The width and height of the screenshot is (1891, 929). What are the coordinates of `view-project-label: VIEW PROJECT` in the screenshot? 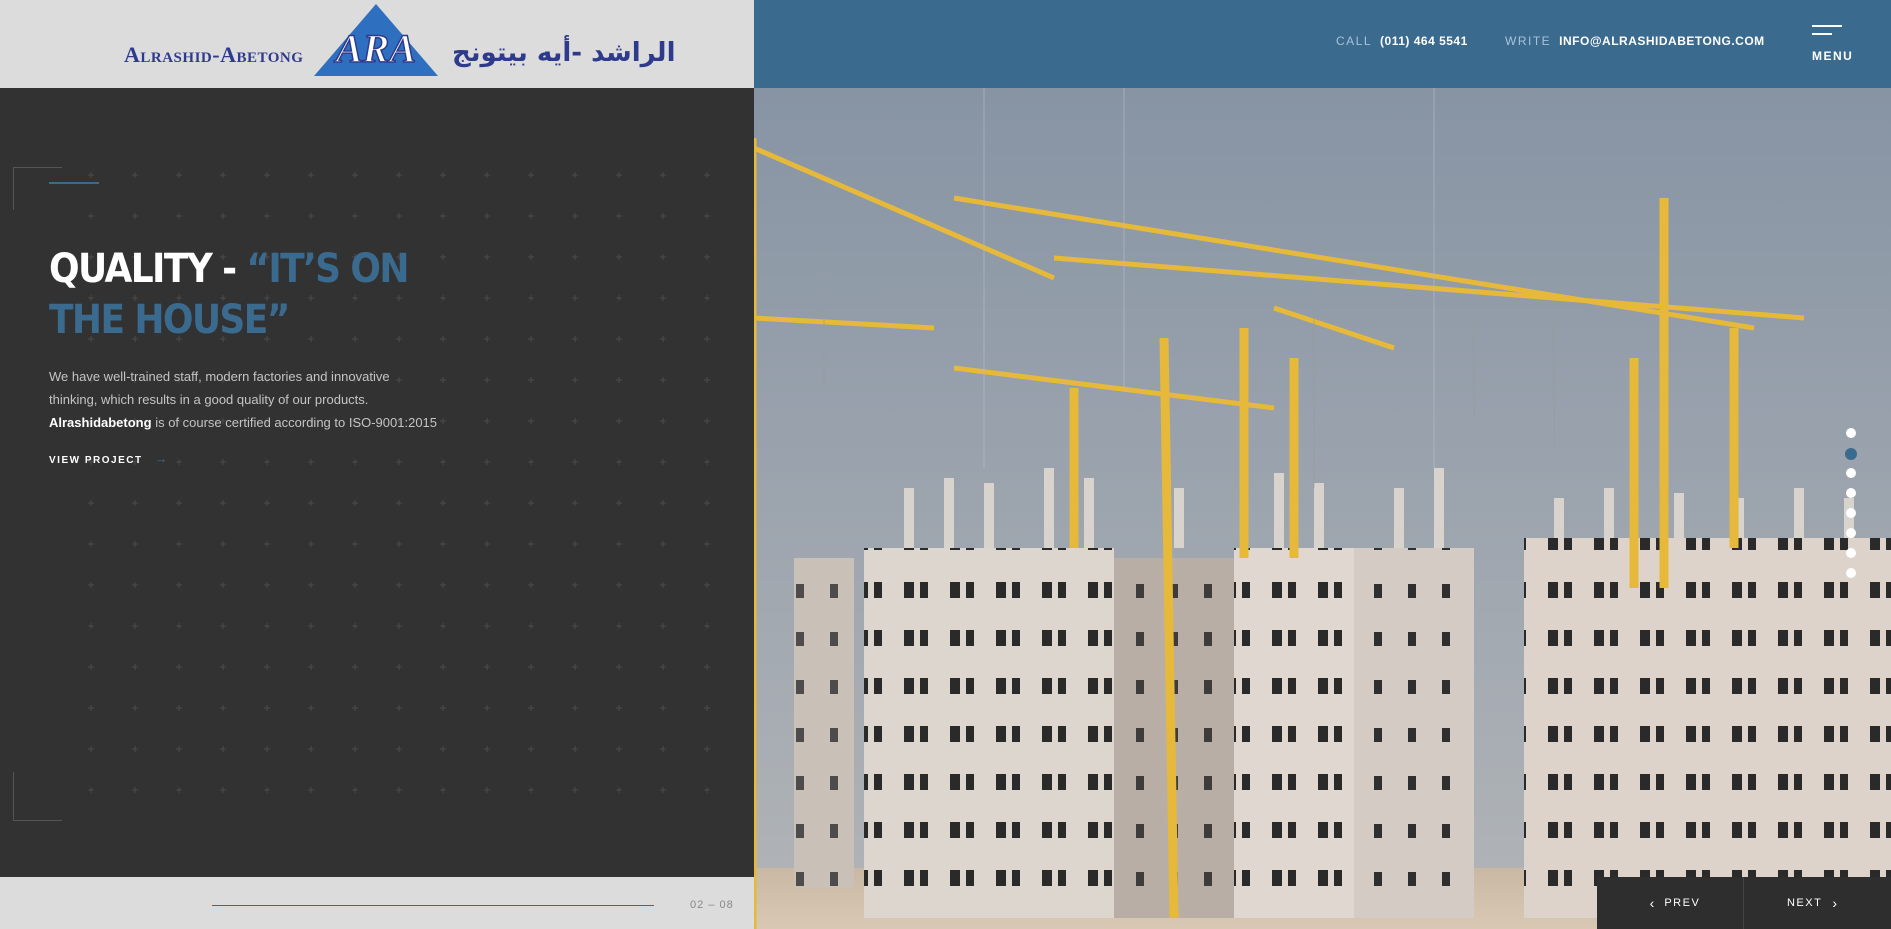 It's located at (96, 460).